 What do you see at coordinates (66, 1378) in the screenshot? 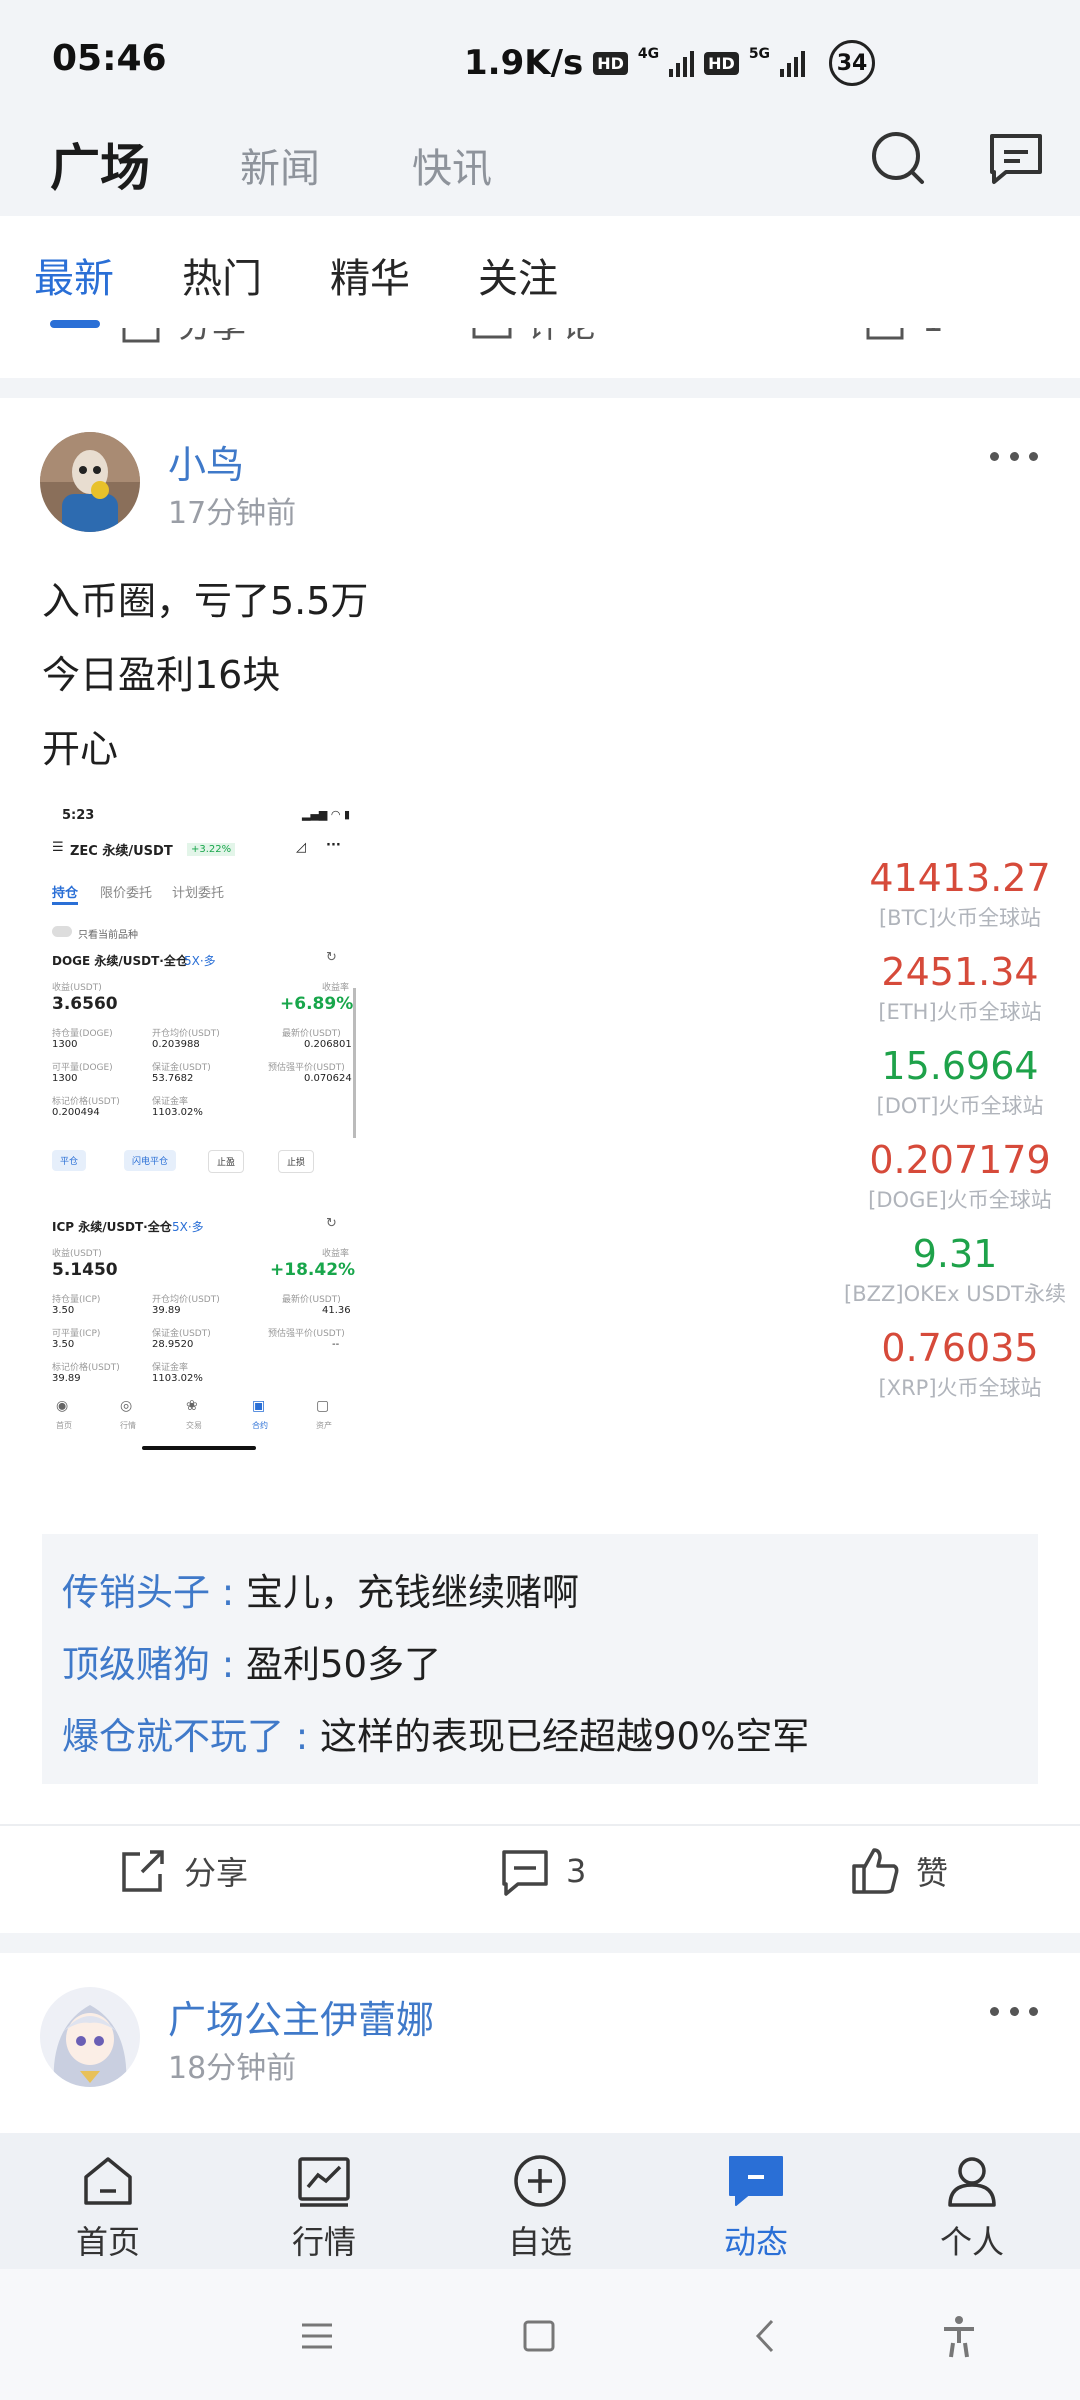
I see `thumb-field-value: 39.89` at bounding box center [66, 1378].